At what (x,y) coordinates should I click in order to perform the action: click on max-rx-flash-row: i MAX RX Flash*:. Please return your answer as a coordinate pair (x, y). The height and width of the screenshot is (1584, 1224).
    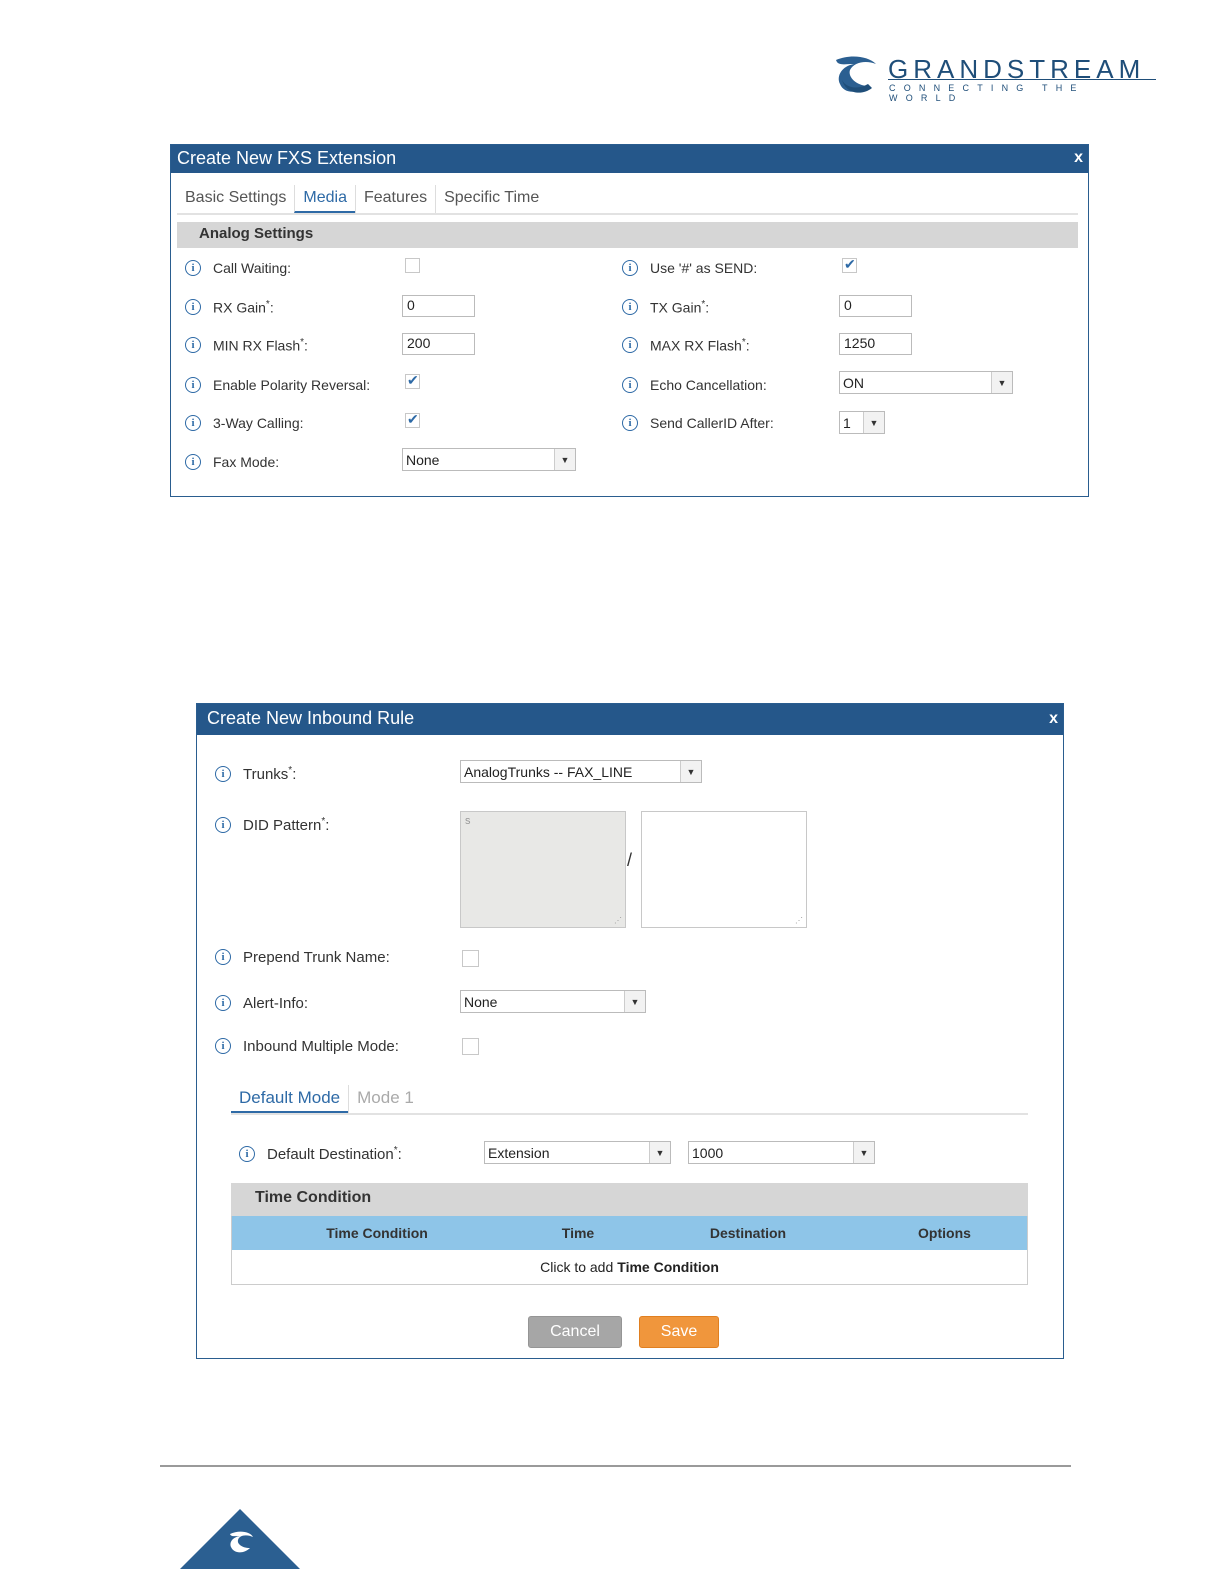
    Looking at the image, I should click on (686, 345).